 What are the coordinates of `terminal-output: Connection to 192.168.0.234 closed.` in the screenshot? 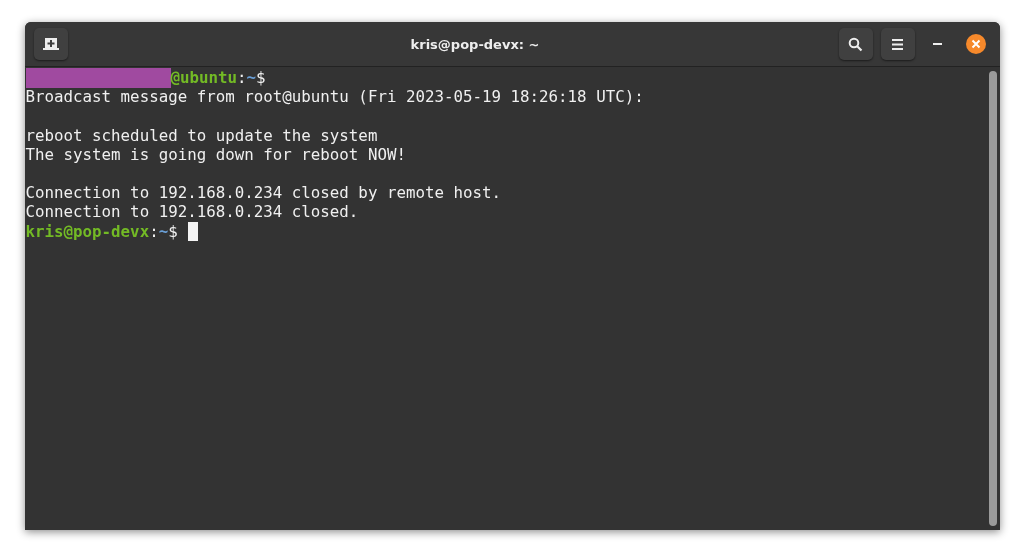 It's located at (192, 212).